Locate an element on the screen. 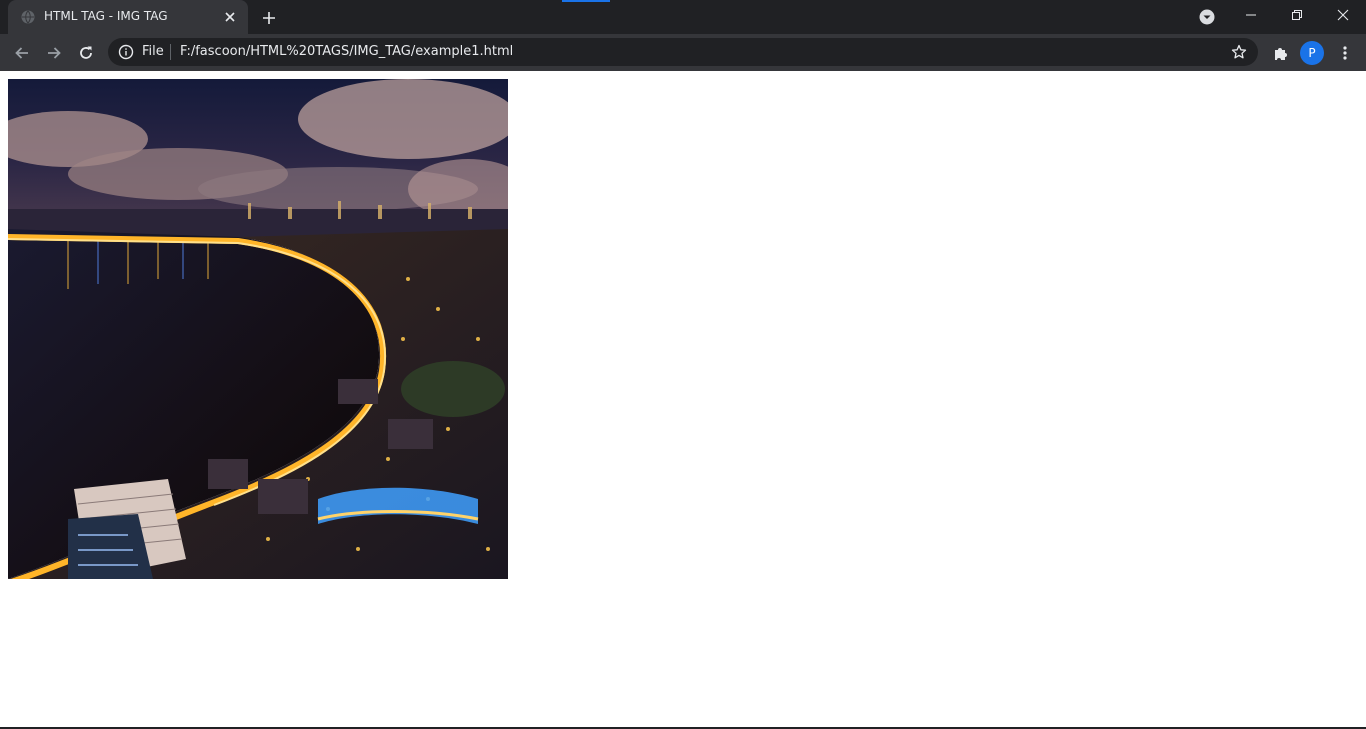  reload-icon is located at coordinates (86, 52).